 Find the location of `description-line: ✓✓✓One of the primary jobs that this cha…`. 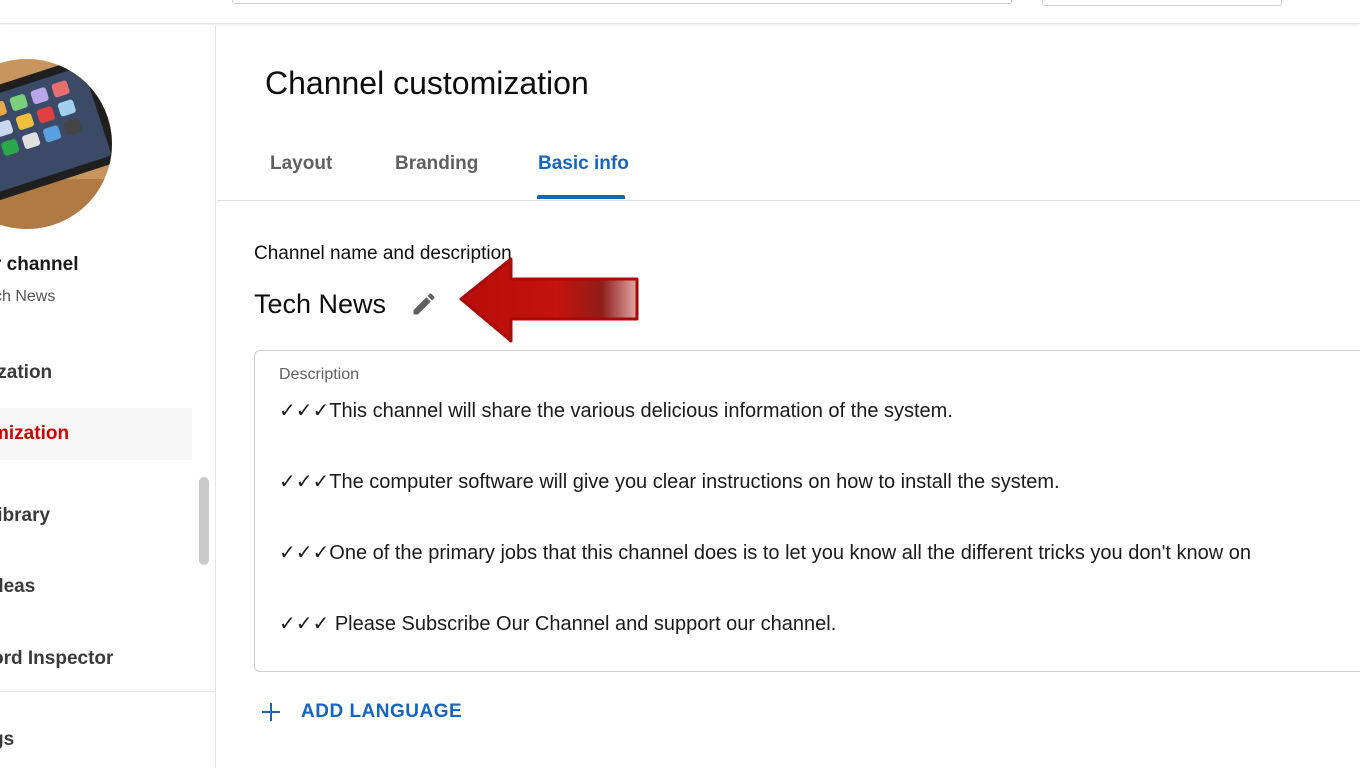

description-line: ✓✓✓One of the primary jobs that this cha… is located at coordinates (765, 553).